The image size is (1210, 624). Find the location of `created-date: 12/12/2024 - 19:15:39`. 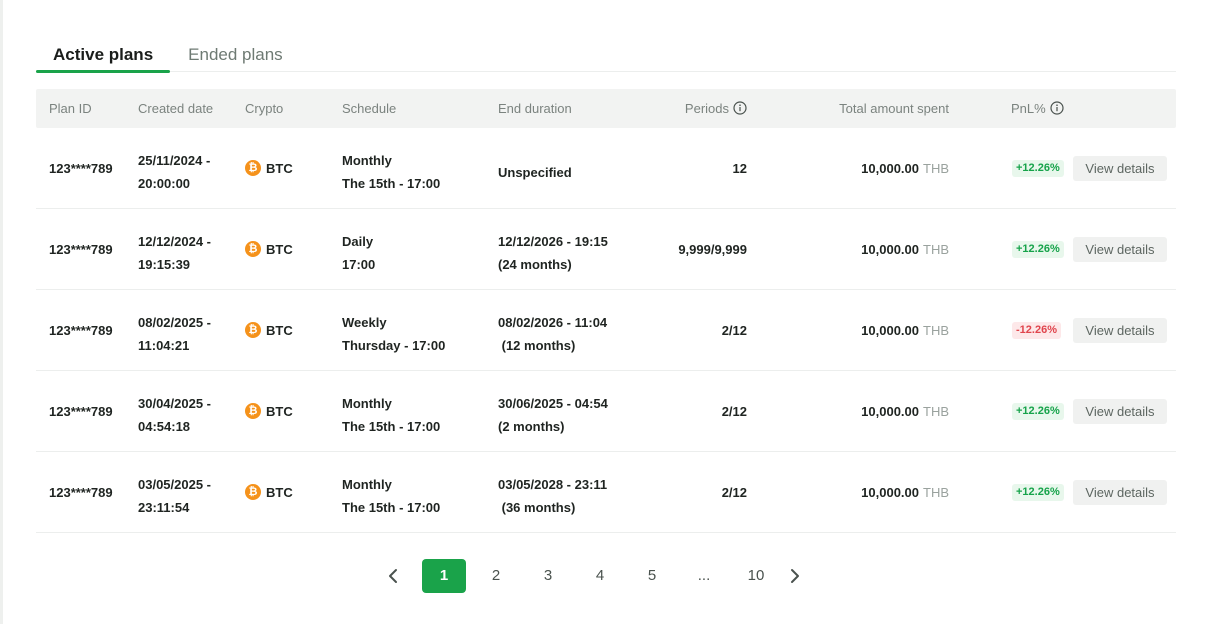

created-date: 12/12/2024 - 19:15:39 is located at coordinates (188, 253).